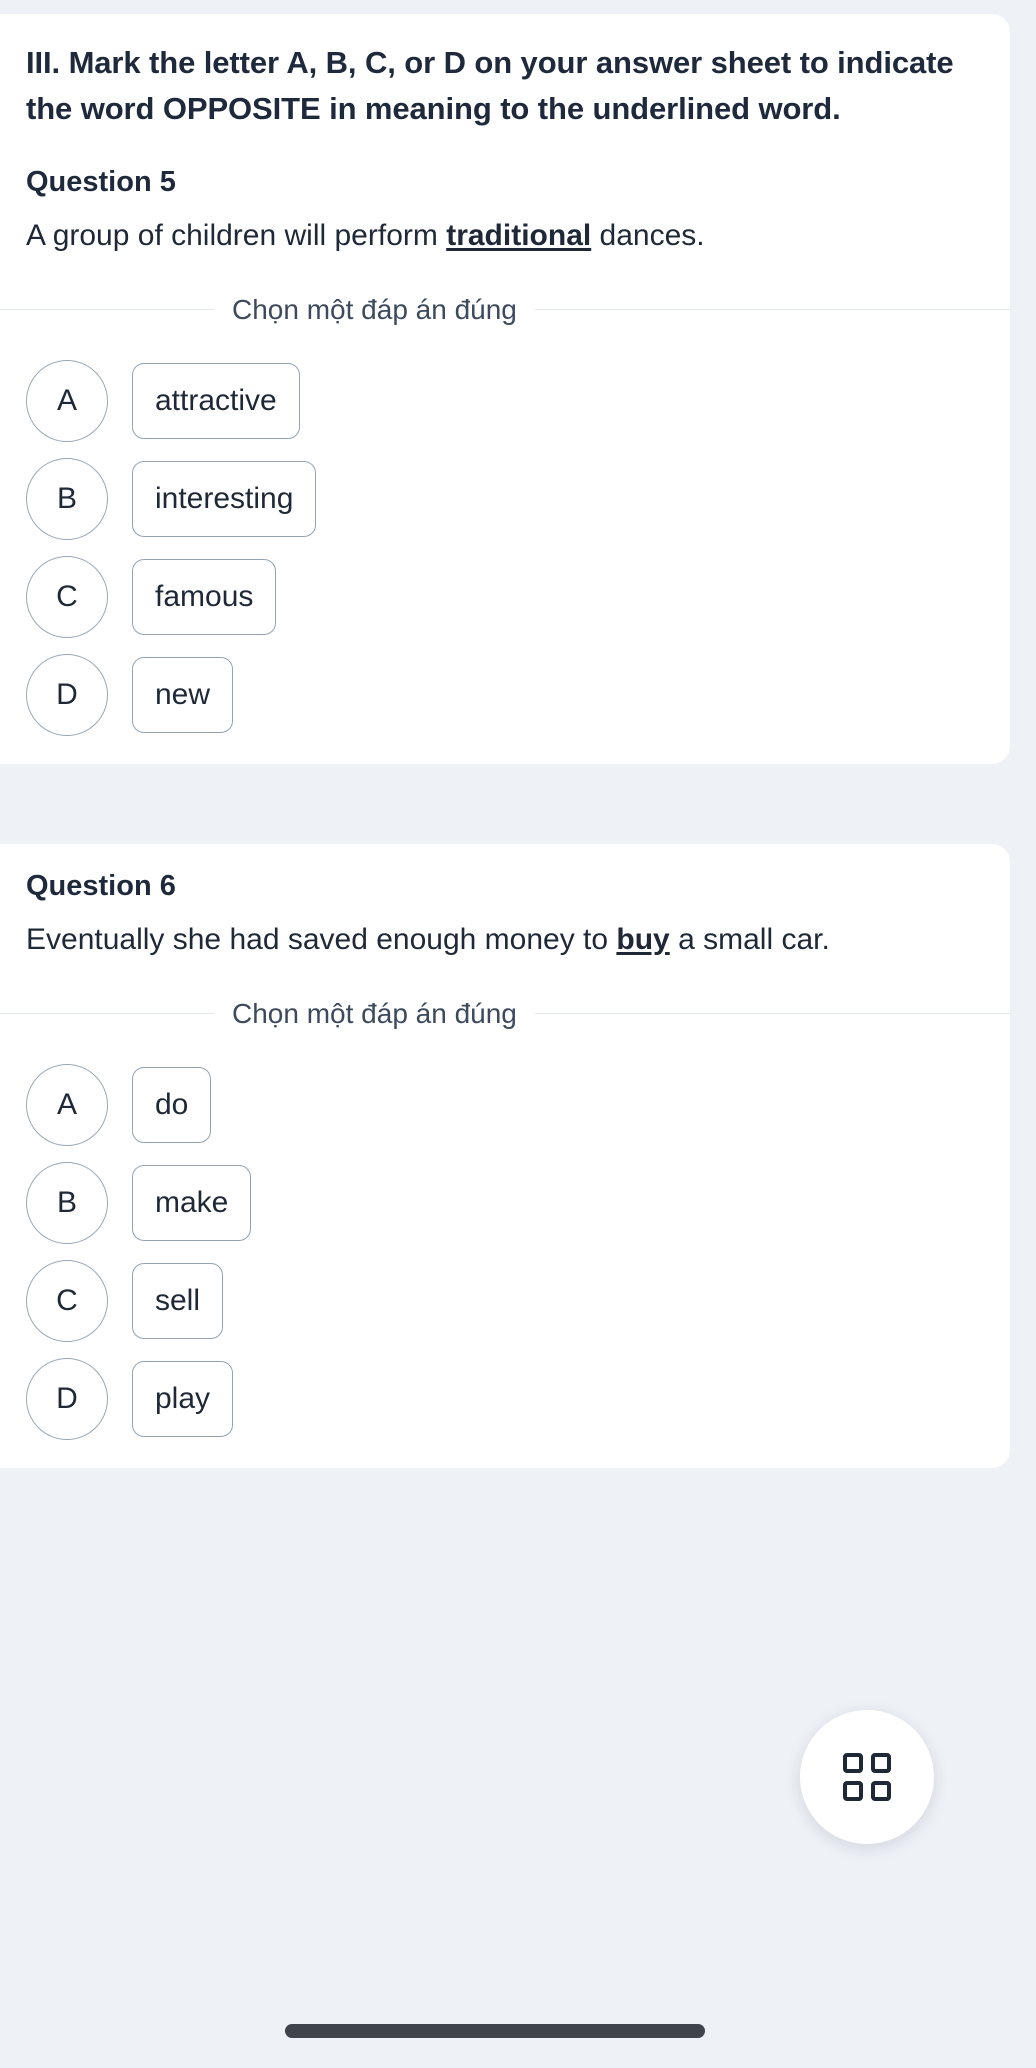 This screenshot has width=1036, height=2068. I want to click on top-spacer, so click(518, 7).